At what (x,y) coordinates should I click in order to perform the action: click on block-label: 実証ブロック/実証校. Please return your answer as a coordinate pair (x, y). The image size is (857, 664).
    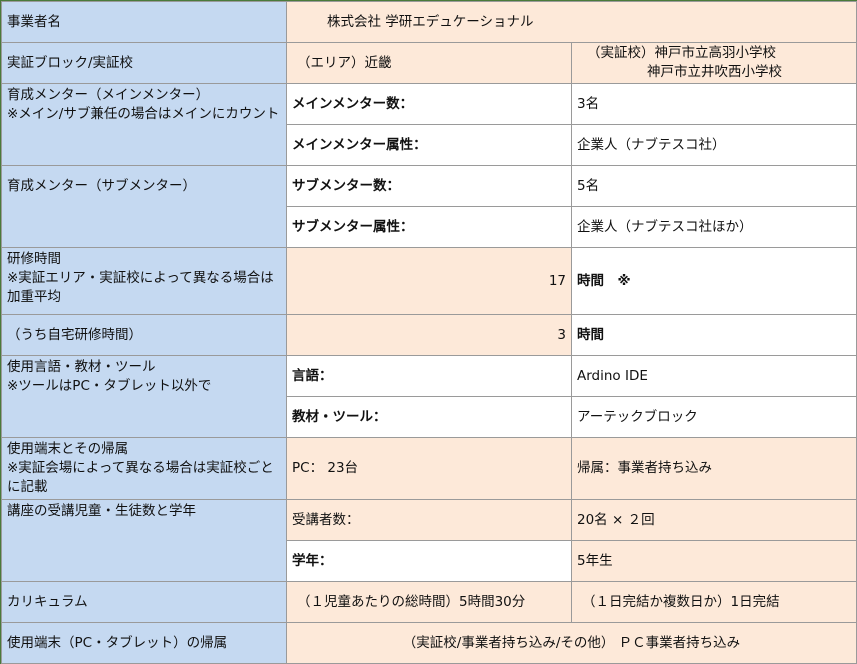
    Looking at the image, I should click on (144, 63).